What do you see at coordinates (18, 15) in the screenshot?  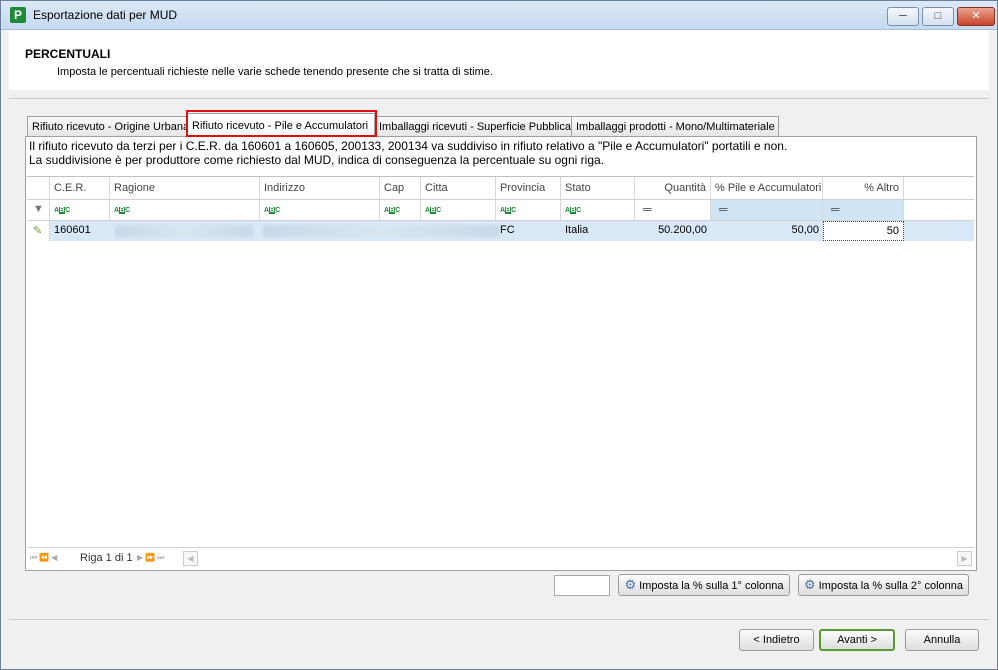 I see `app-logo-icon: P` at bounding box center [18, 15].